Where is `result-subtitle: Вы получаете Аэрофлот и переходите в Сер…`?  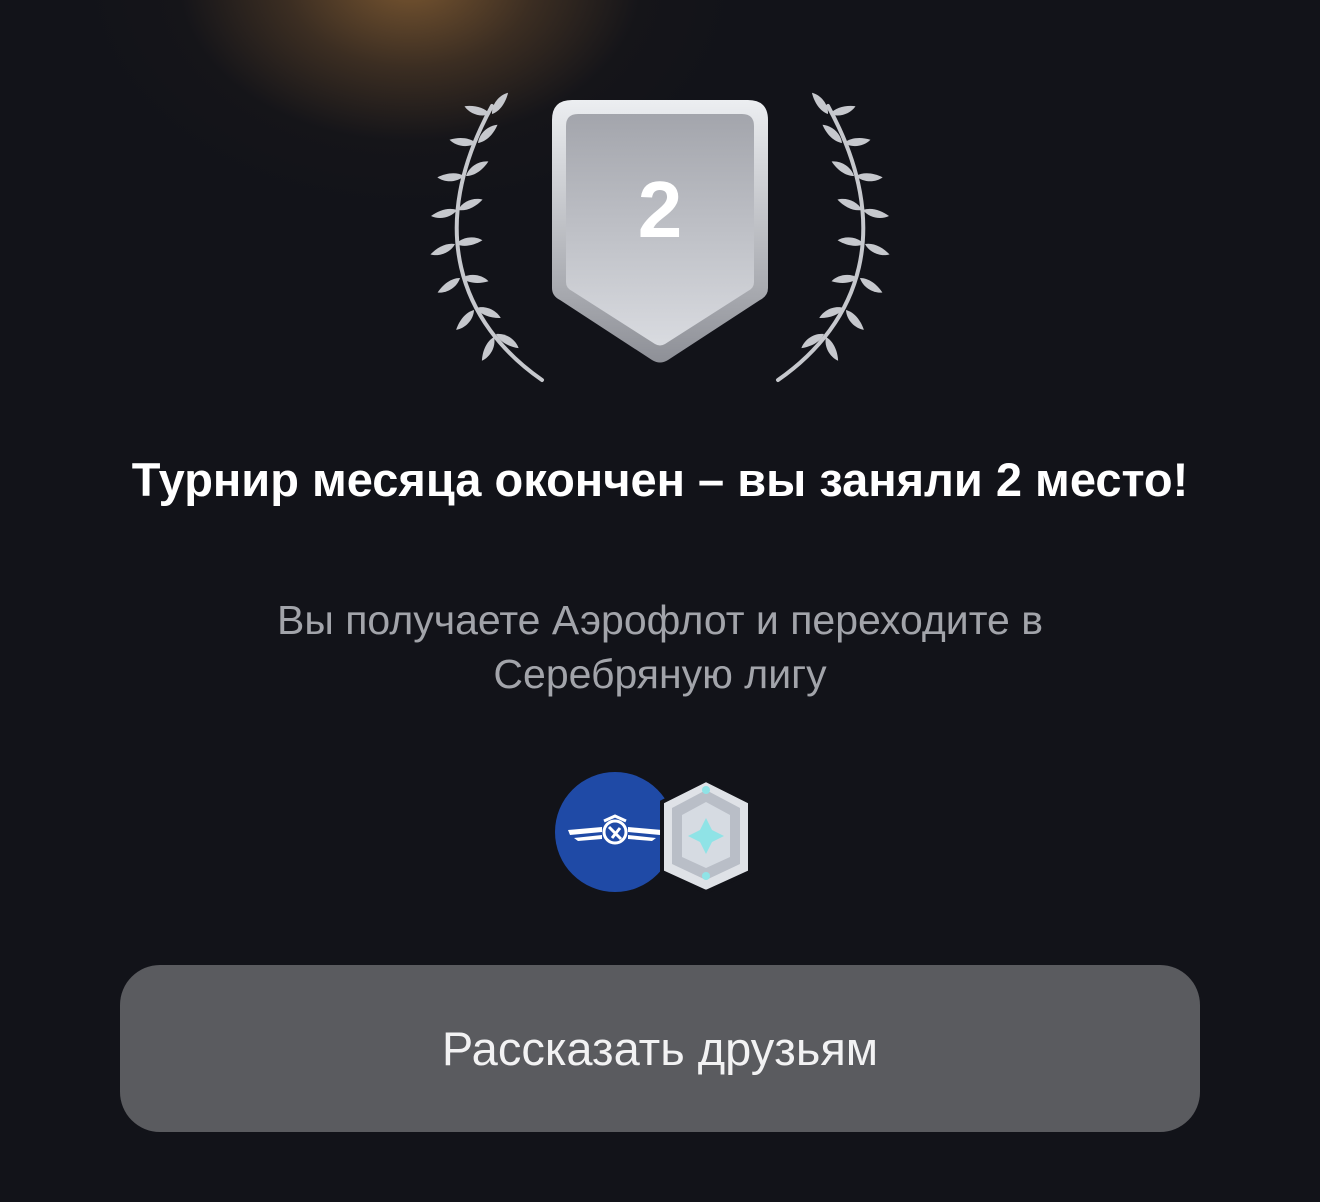
result-subtitle: Вы получаете Аэрофлот и переходите в Сер… is located at coordinates (660, 647).